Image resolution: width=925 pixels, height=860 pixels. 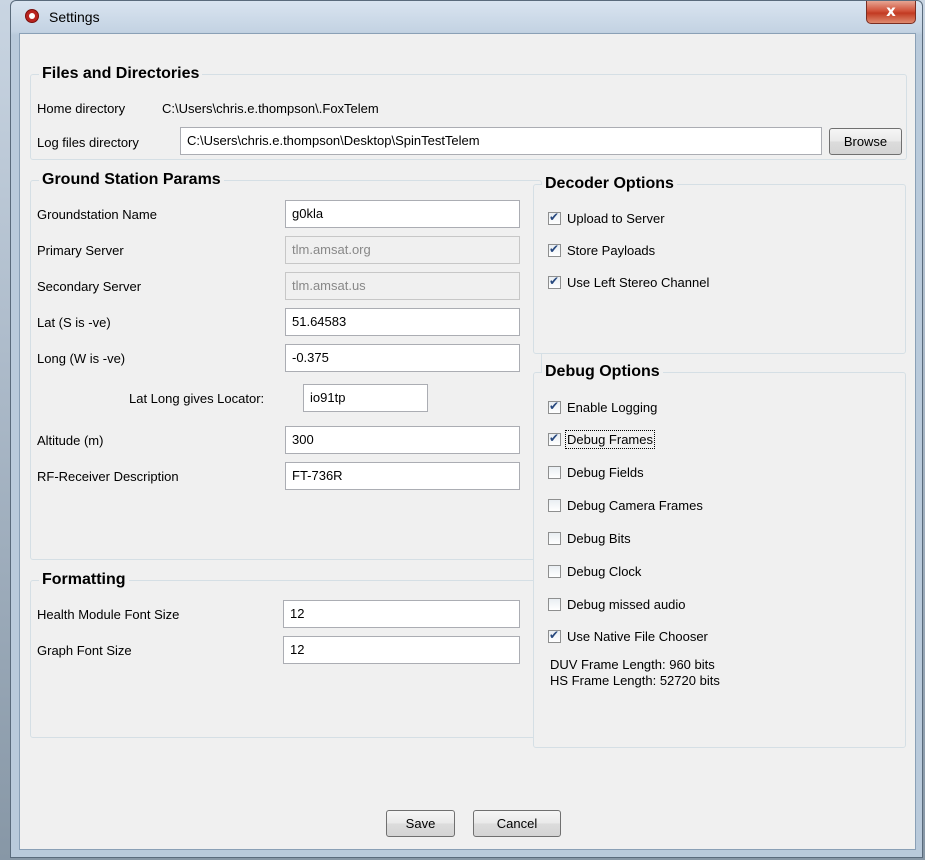 I want to click on primary-server-label: Primary Server, so click(x=80, y=250).